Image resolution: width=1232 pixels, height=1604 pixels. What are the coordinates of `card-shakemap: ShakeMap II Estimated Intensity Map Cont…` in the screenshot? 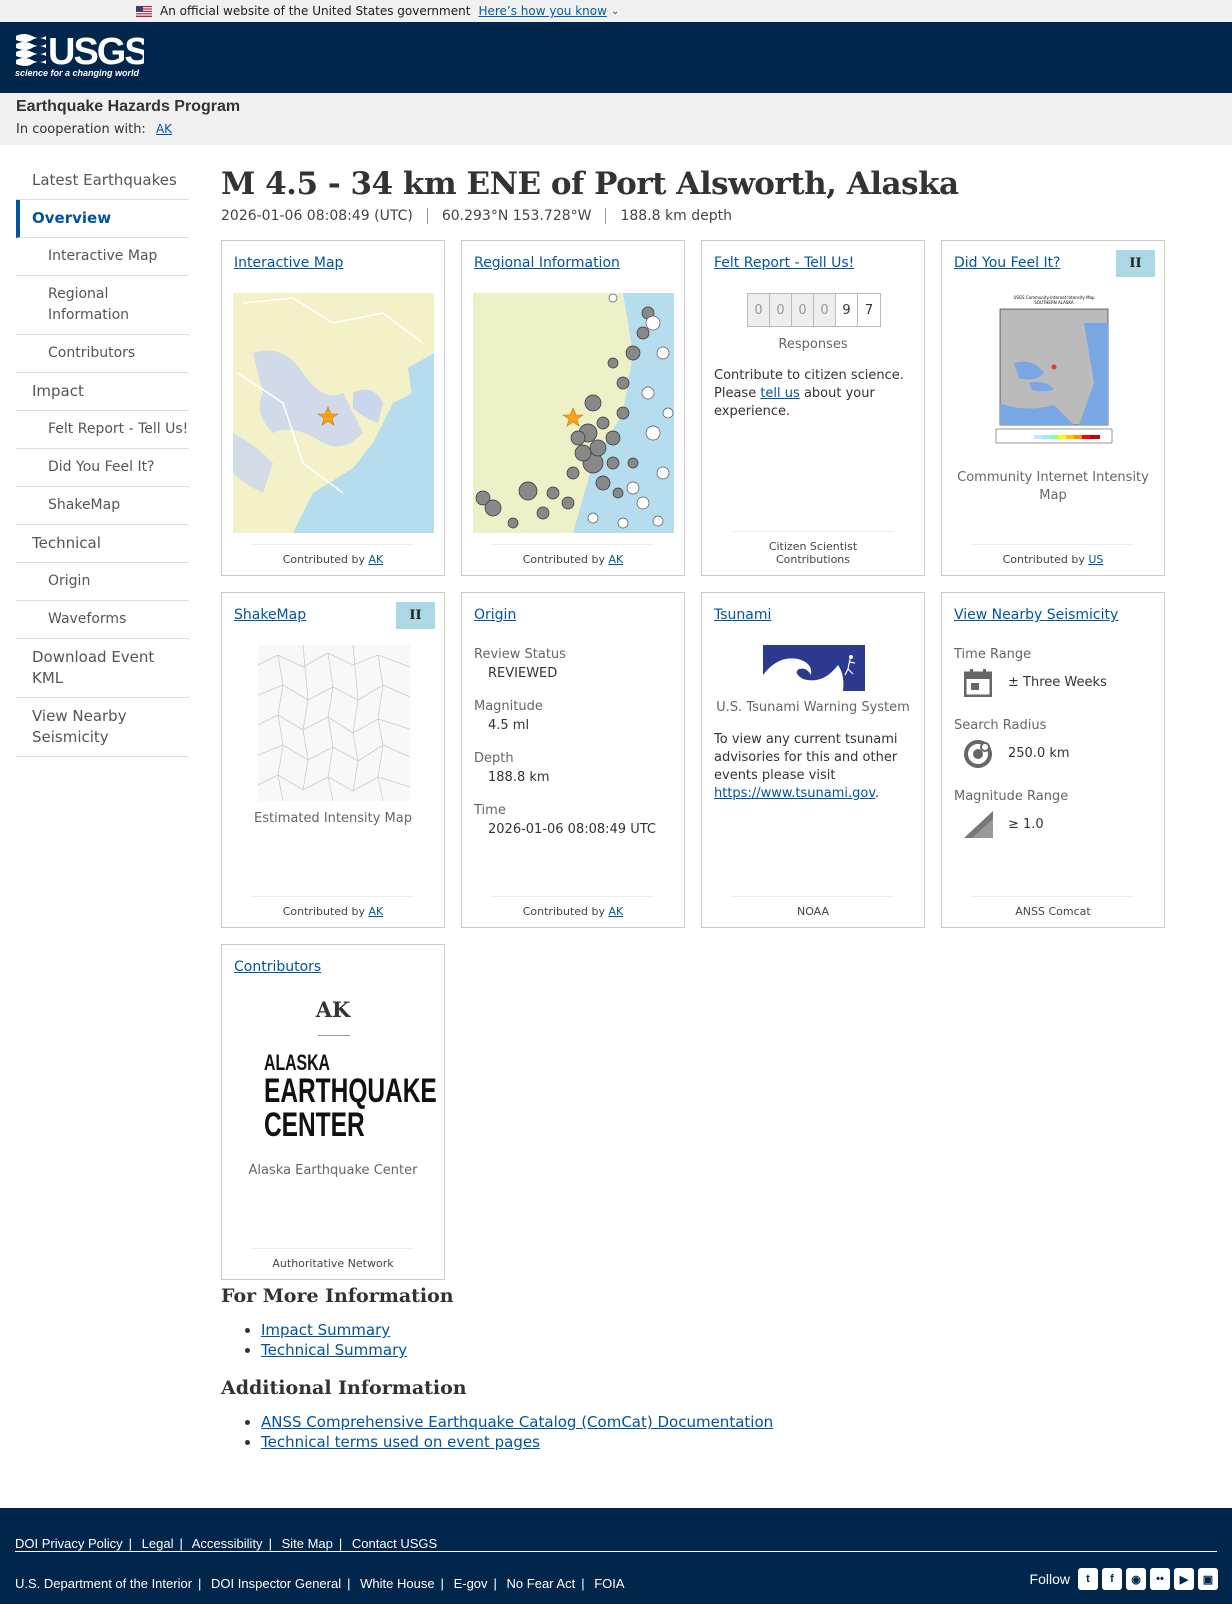 It's located at (333, 760).